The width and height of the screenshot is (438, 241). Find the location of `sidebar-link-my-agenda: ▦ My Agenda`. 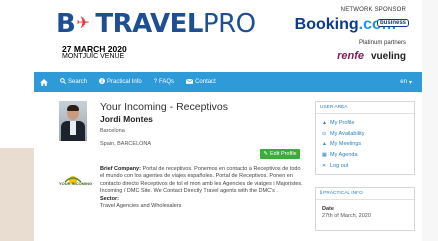

sidebar-link-my-agenda: ▦ My Agenda is located at coordinates (366, 155).